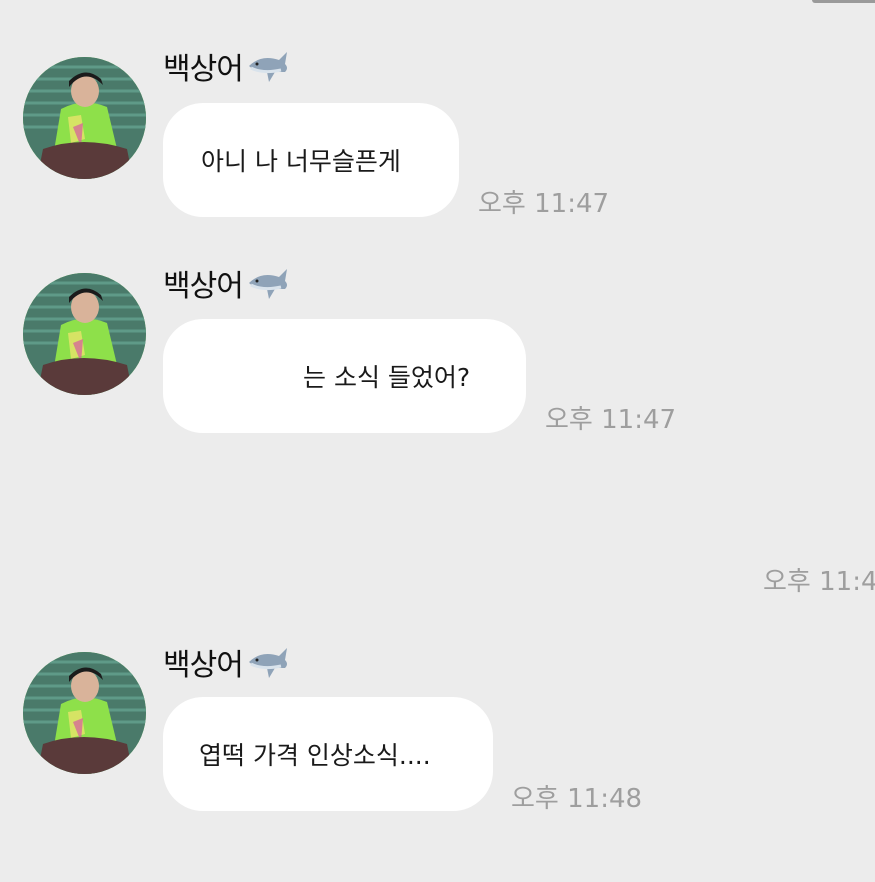  I want to click on message-bubble: 는 소식 들었어?, so click(344, 376).